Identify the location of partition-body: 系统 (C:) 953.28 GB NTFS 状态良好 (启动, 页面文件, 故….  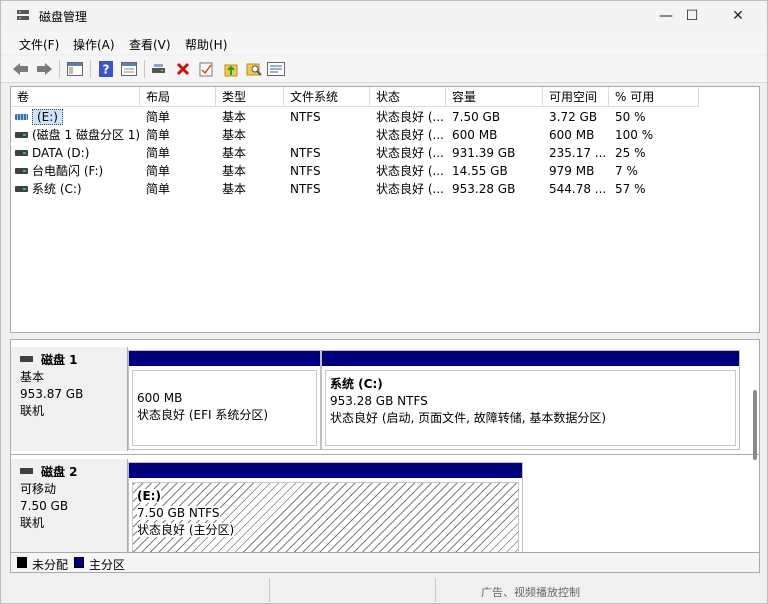
(530, 408).